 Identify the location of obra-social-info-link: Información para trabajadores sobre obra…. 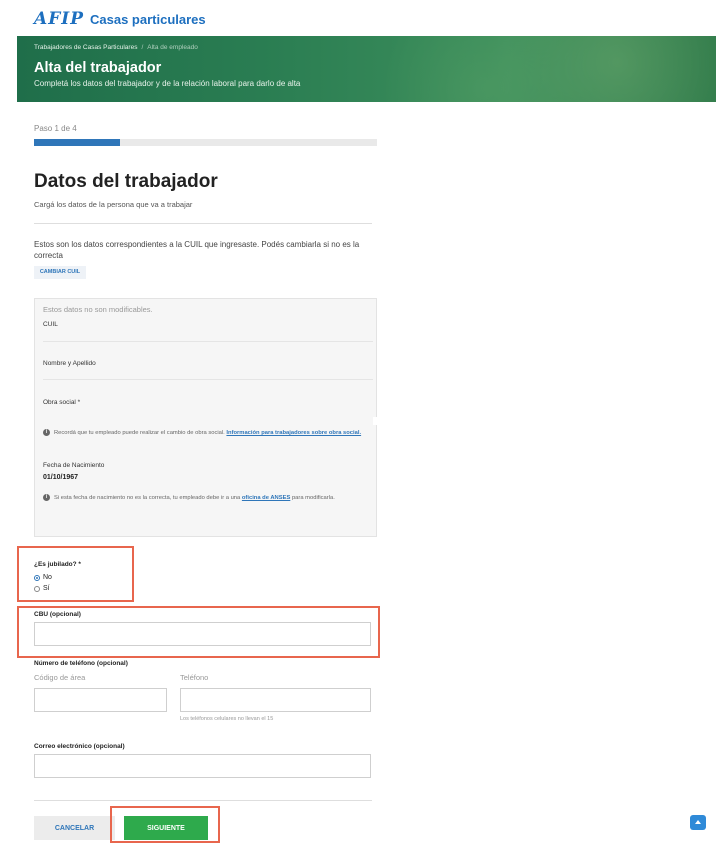
(293, 433).